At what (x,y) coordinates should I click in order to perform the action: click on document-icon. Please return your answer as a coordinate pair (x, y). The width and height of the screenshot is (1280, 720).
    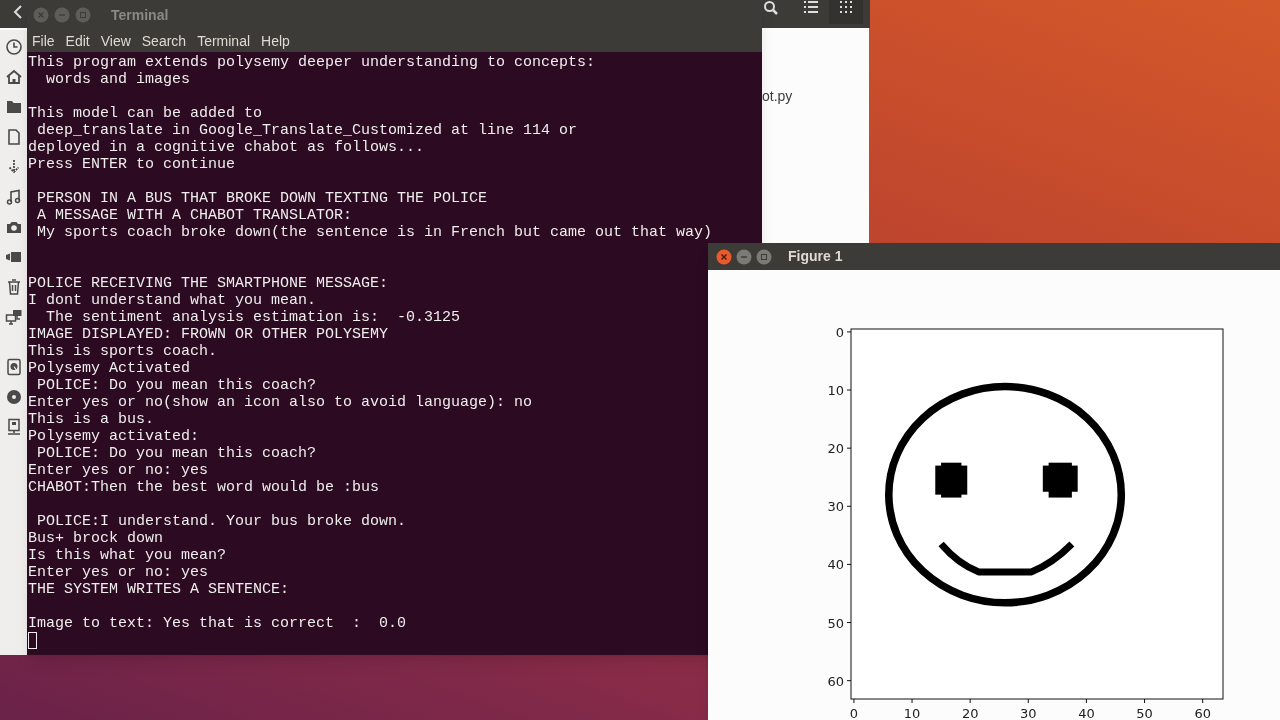
    Looking at the image, I should click on (14, 137).